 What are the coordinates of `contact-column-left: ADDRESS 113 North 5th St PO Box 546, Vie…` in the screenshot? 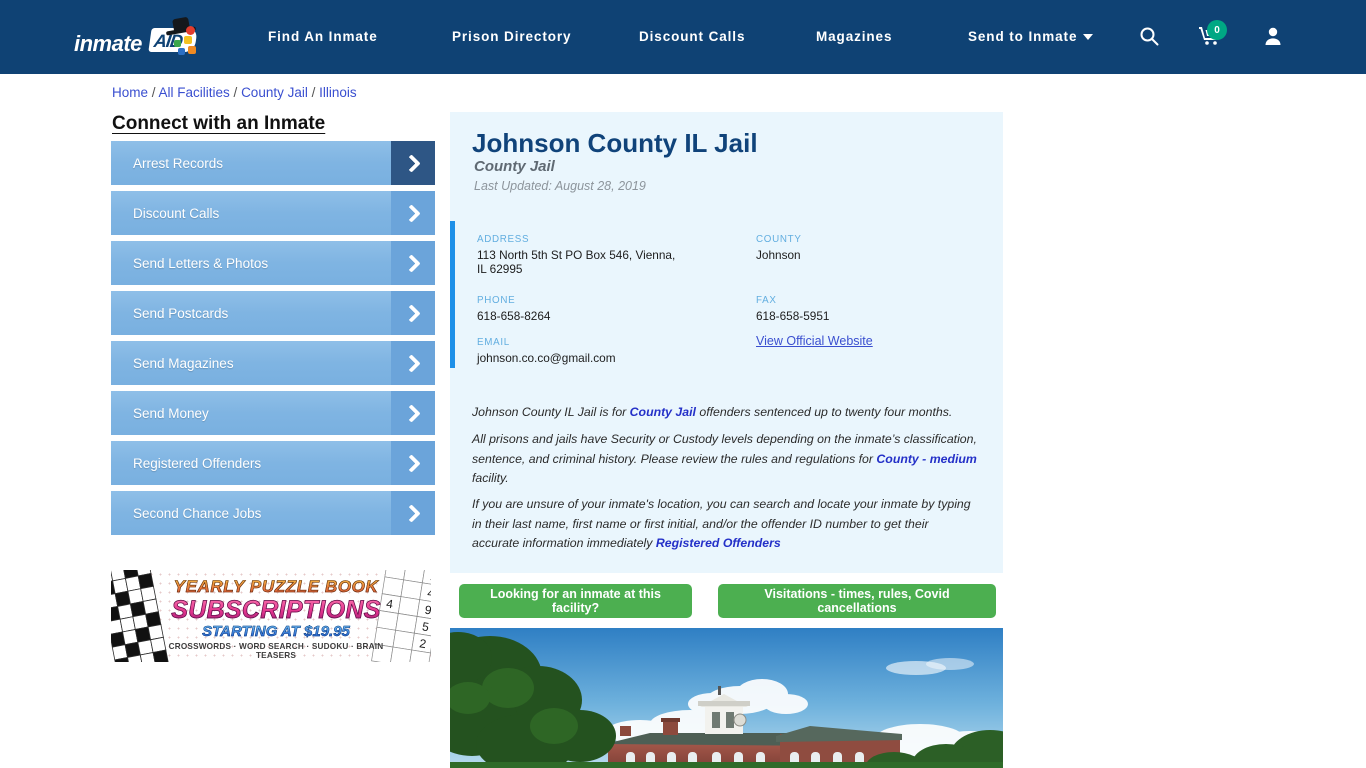 It's located at (597, 306).